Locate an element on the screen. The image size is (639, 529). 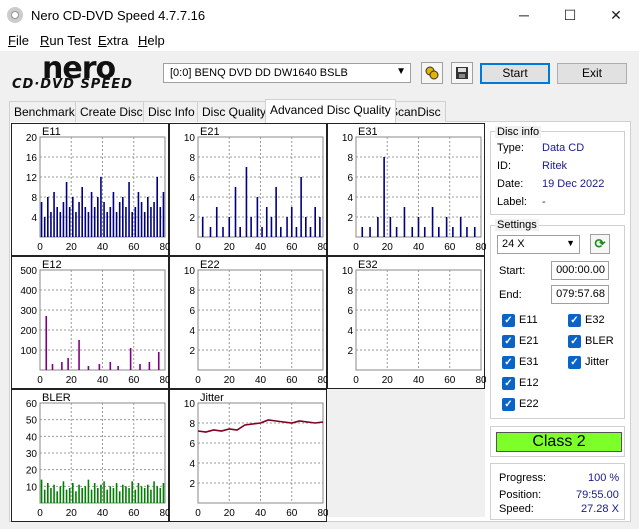
checkbox-label-bler: BLER is located at coordinates (599, 341).